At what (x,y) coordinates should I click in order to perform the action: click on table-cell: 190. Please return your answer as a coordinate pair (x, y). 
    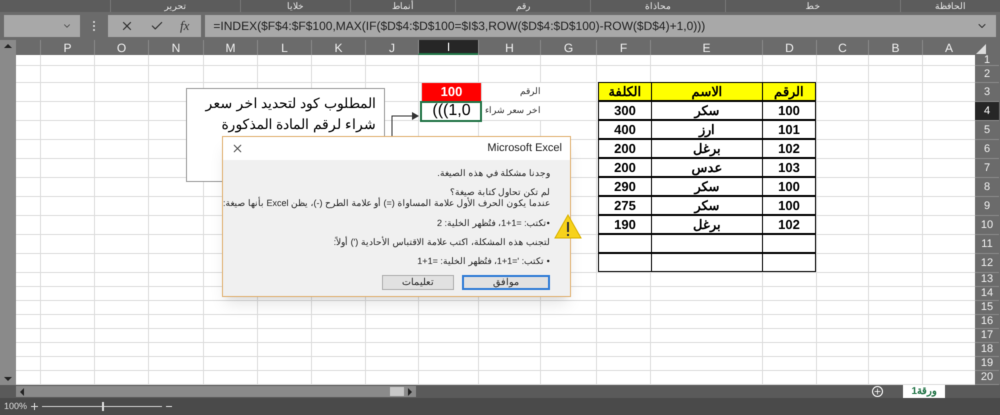
    Looking at the image, I should click on (625, 224).